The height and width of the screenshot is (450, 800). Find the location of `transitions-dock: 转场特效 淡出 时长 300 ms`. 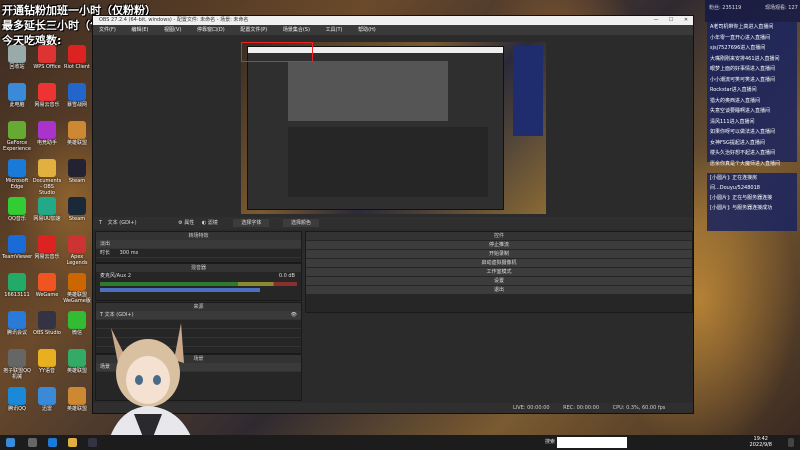

transitions-dock: 转场特效 淡出 时长 300 ms is located at coordinates (198, 247).